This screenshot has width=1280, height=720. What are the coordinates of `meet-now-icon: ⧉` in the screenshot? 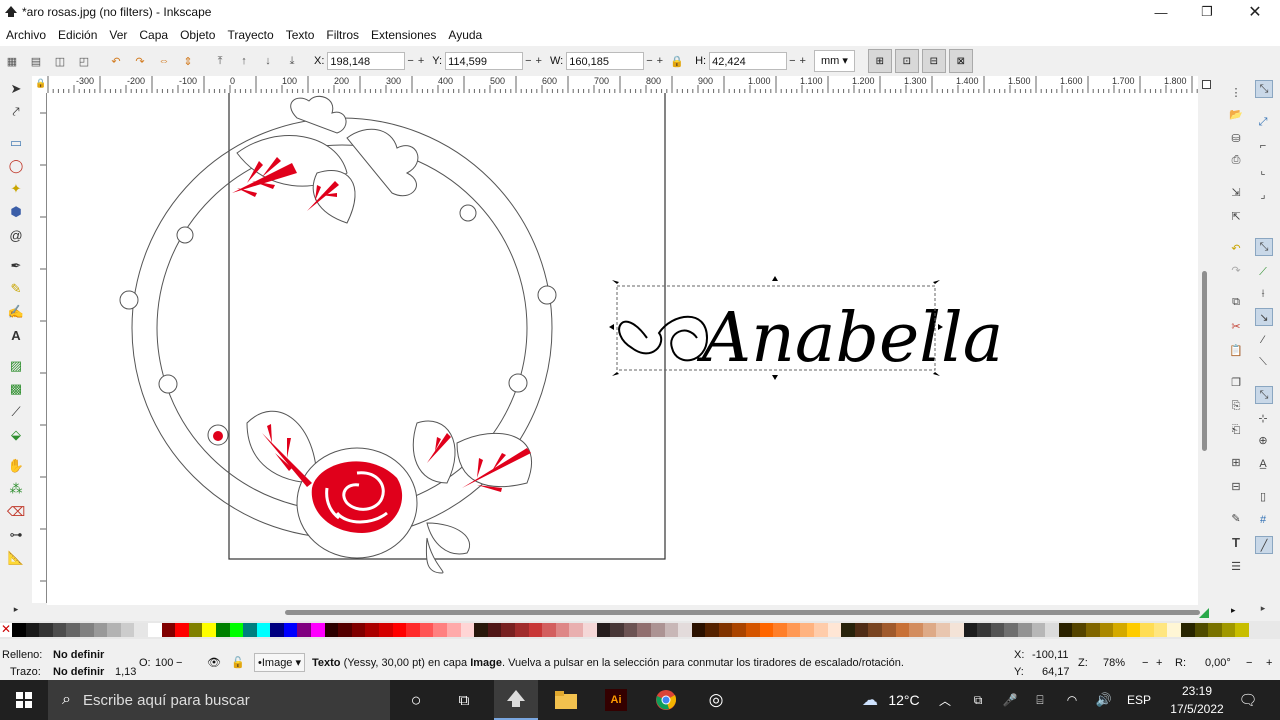 It's located at (978, 700).